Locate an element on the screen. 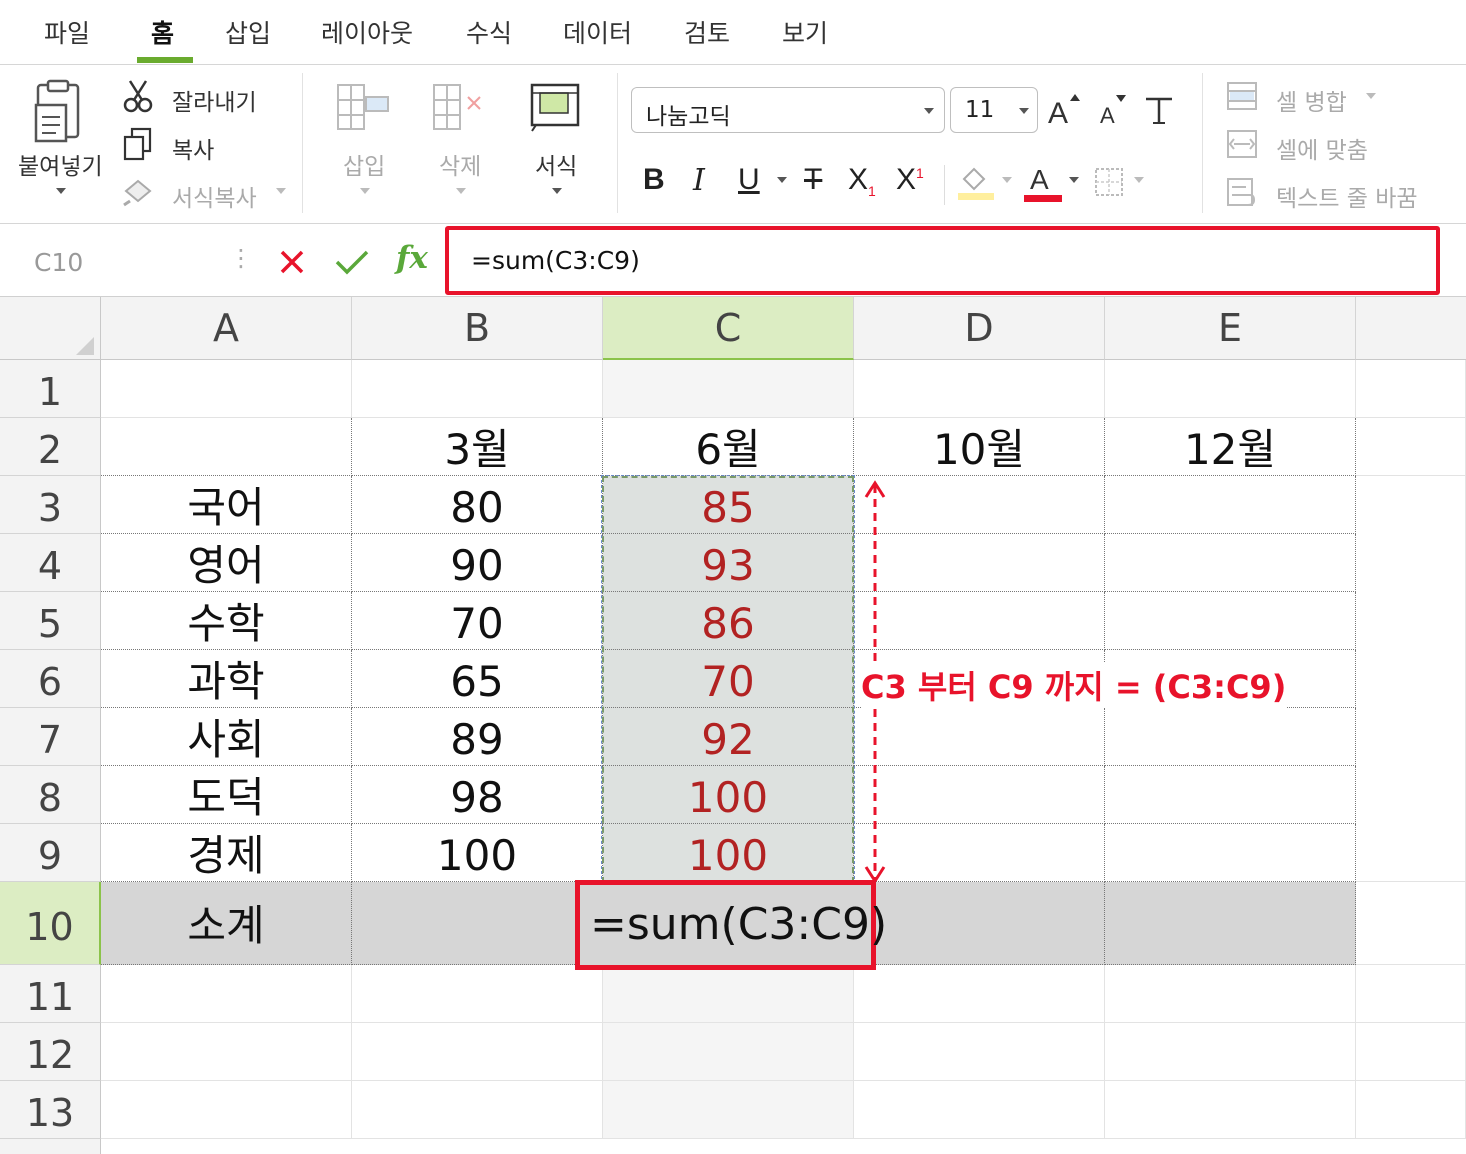  column-header-a: A is located at coordinates (226, 328).